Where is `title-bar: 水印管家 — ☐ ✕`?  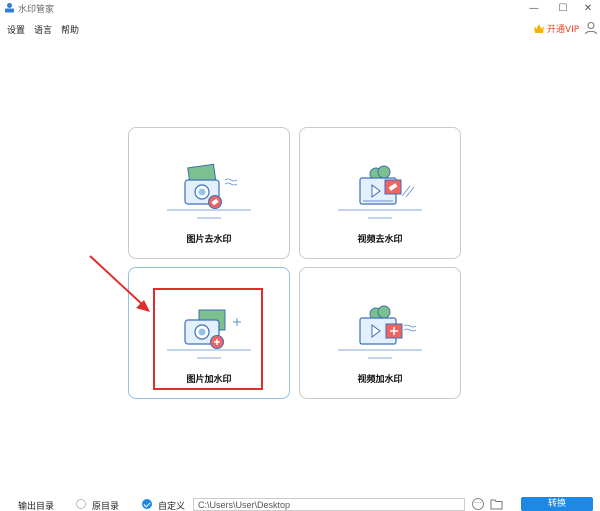
title-bar: 水印管家 — ☐ ✕ is located at coordinates (300, 8).